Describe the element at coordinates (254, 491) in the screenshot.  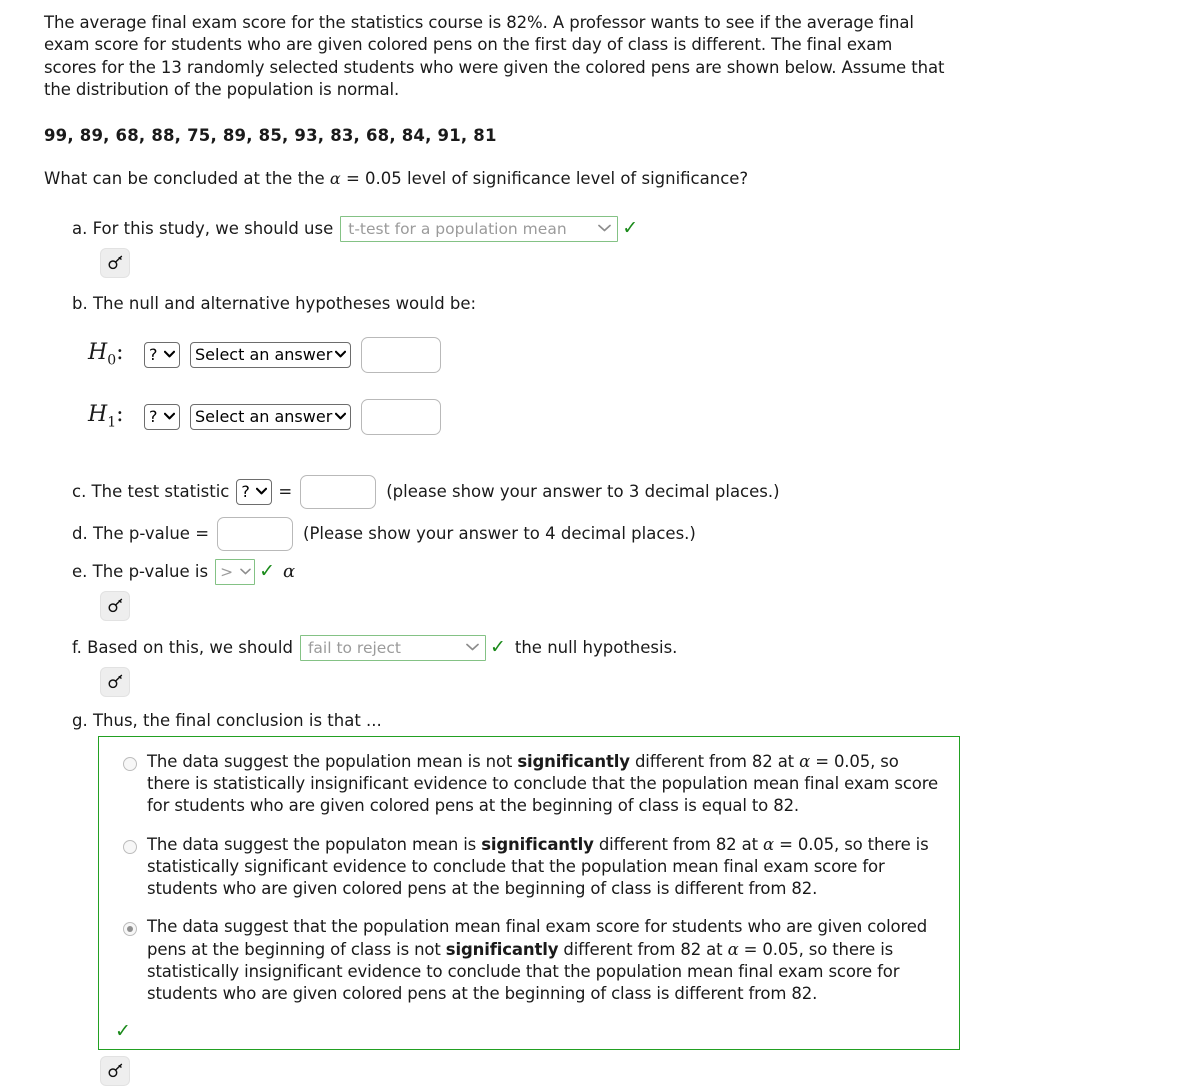
I see `test-statistic-select: ?` at that location.